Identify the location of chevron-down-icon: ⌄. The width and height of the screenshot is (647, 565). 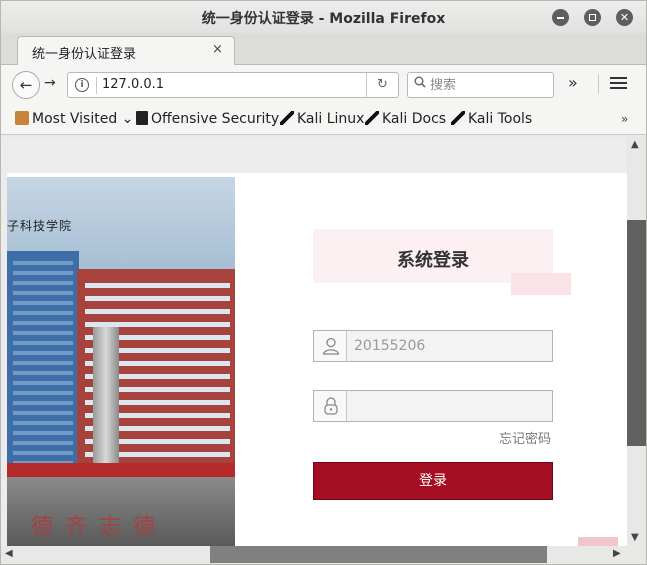
(127, 119).